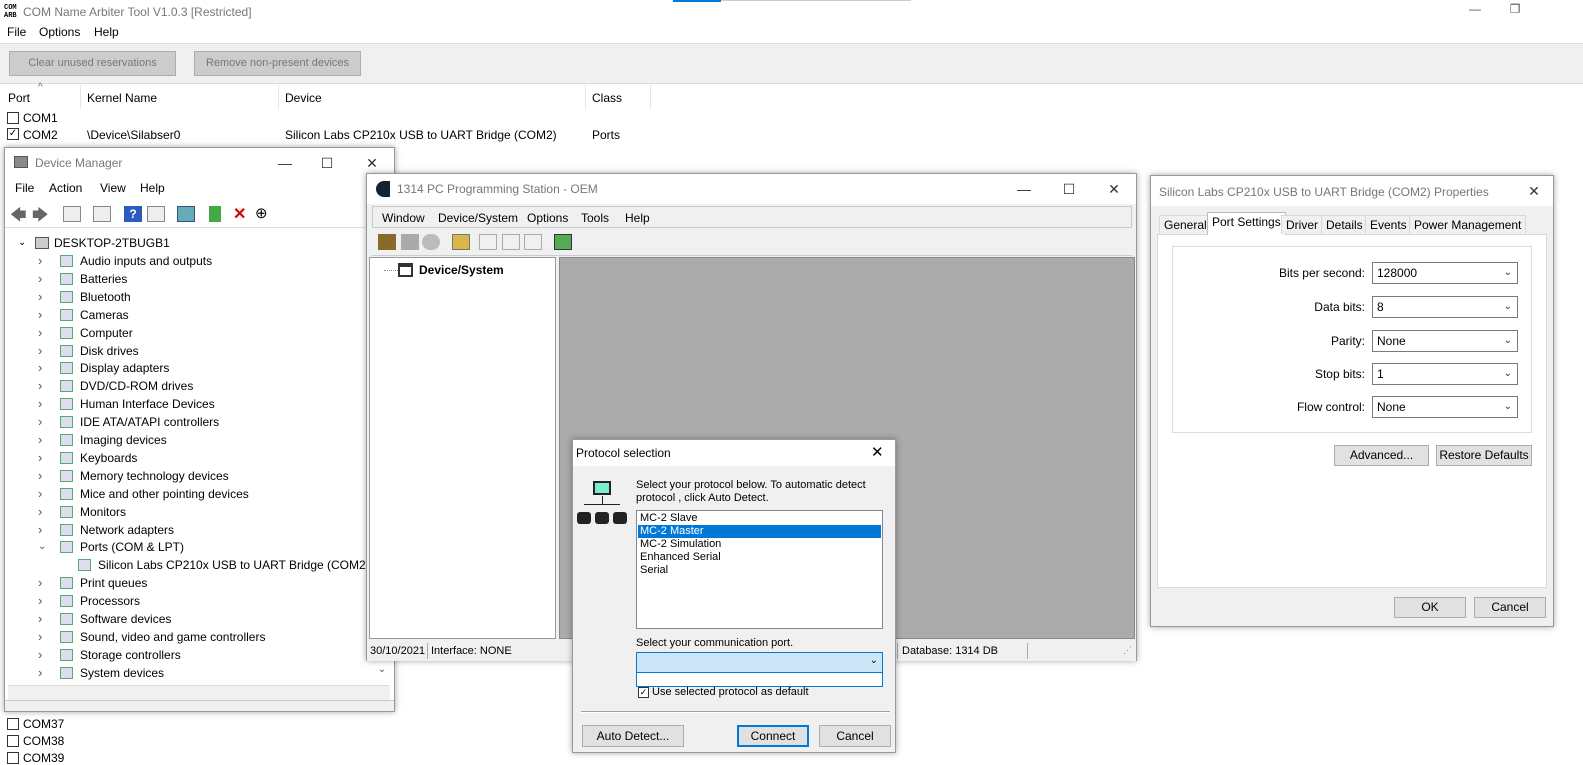 This screenshot has height=765, width=1583. Describe the element at coordinates (193, 440) in the screenshot. I see `tree-item: › Imaging devices` at that location.